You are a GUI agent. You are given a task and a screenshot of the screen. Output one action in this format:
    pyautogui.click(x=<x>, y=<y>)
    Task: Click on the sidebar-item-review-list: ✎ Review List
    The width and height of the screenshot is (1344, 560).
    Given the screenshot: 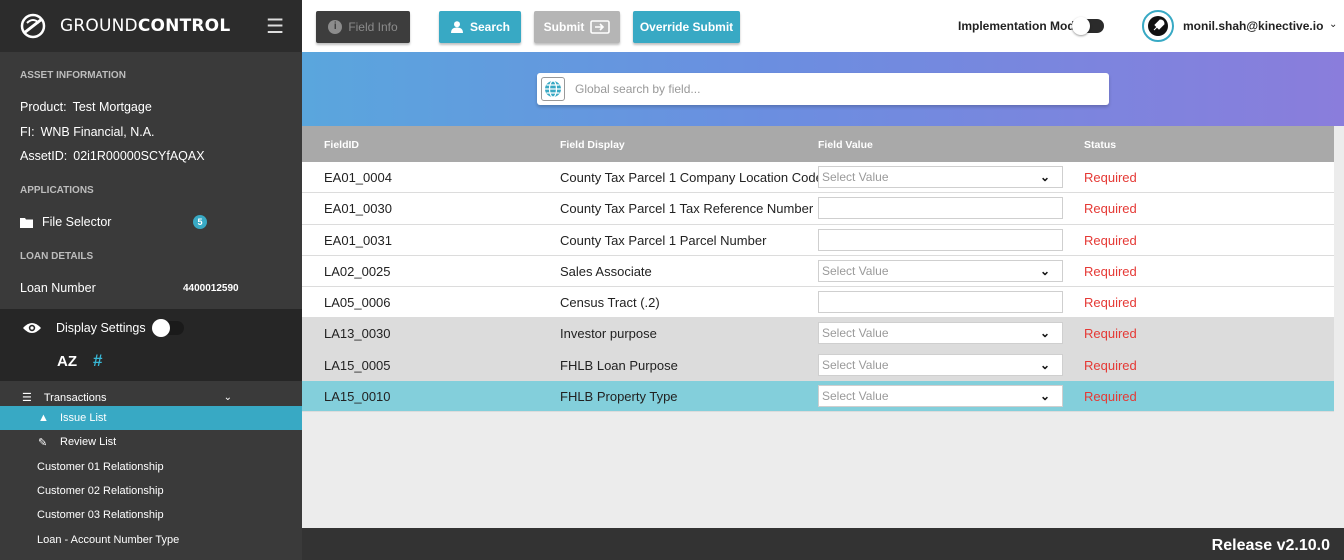 What is the action you would take?
    pyautogui.click(x=151, y=442)
    